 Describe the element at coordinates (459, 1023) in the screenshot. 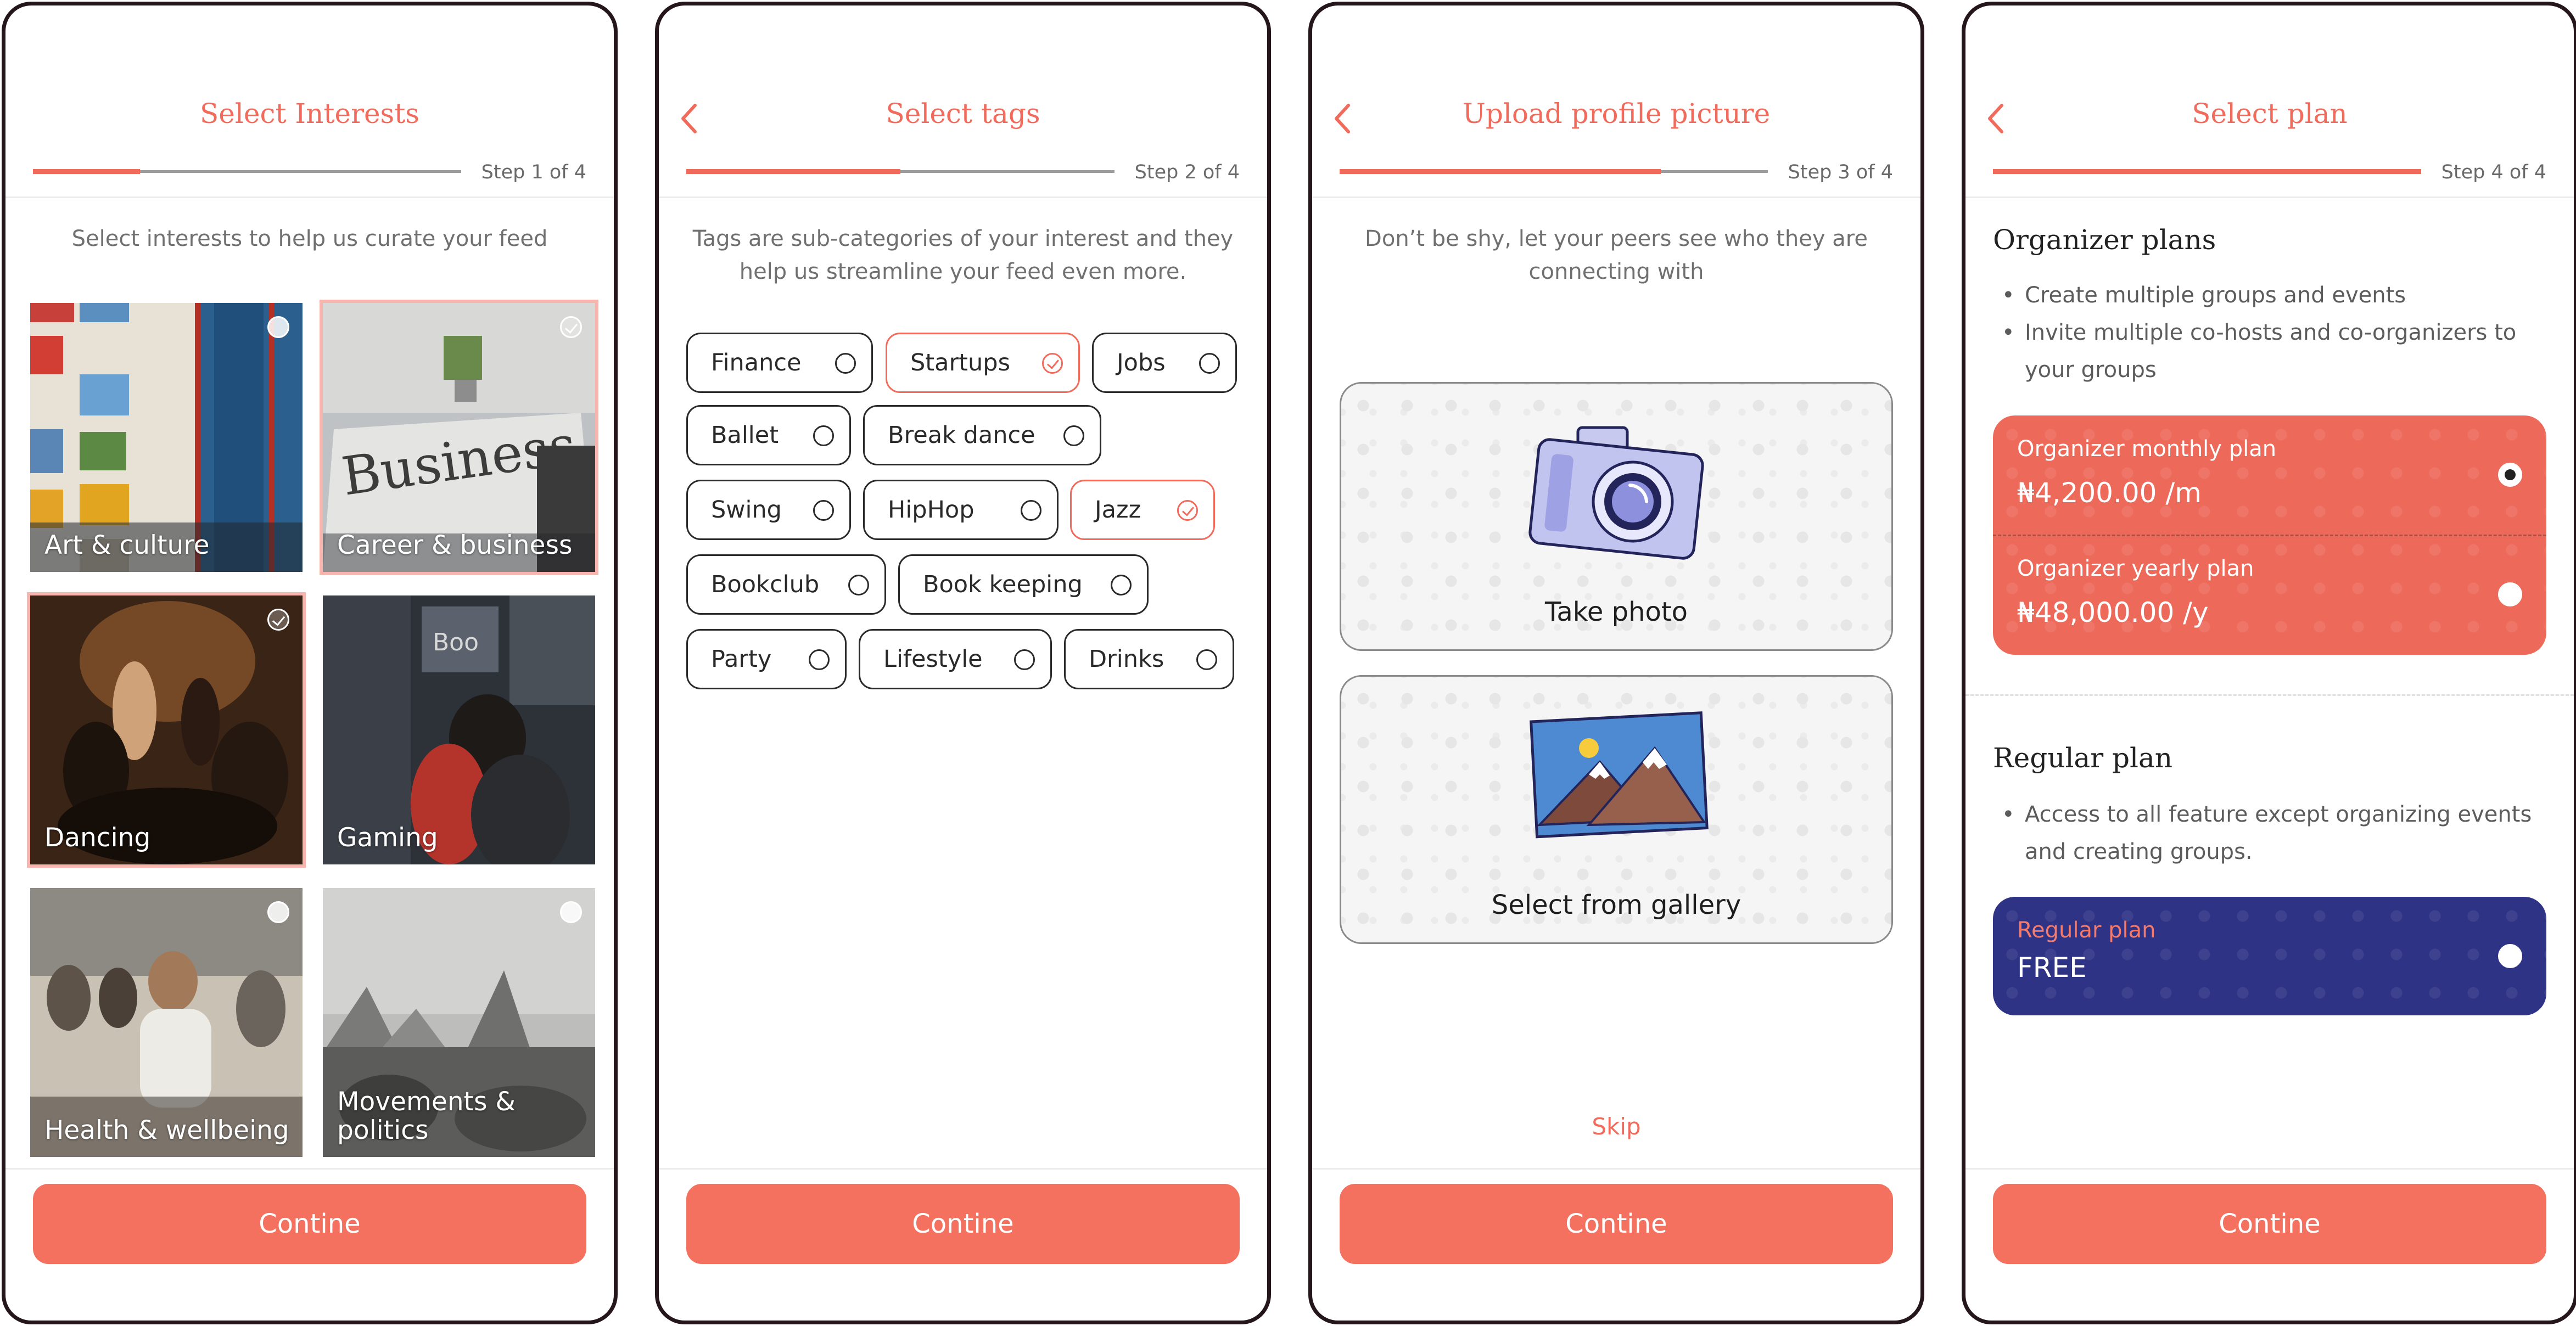

I see `interest-tile-movements-politics: Movements & politics` at that location.